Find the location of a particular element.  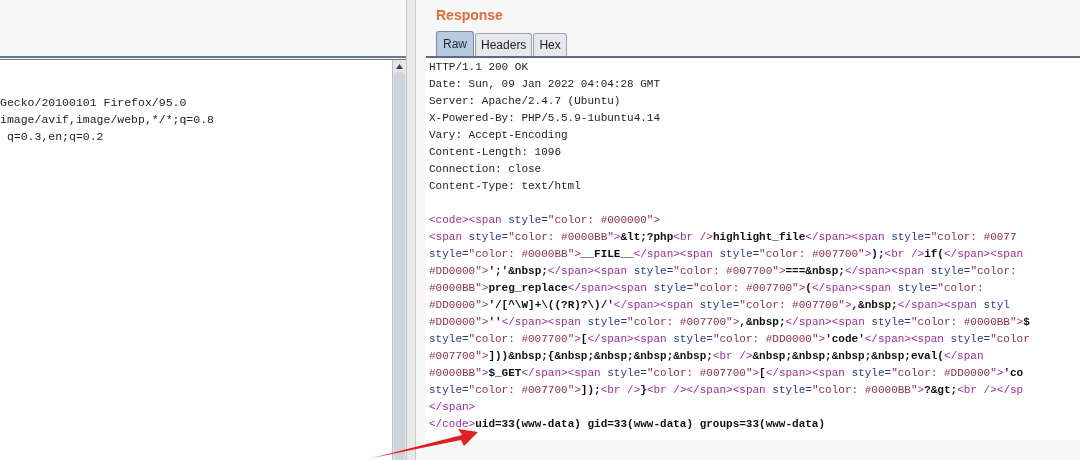

code-line: #0000BB">preg_replace</span><span style="color: #007700">(</span><span style="color: is located at coordinates (706, 288).